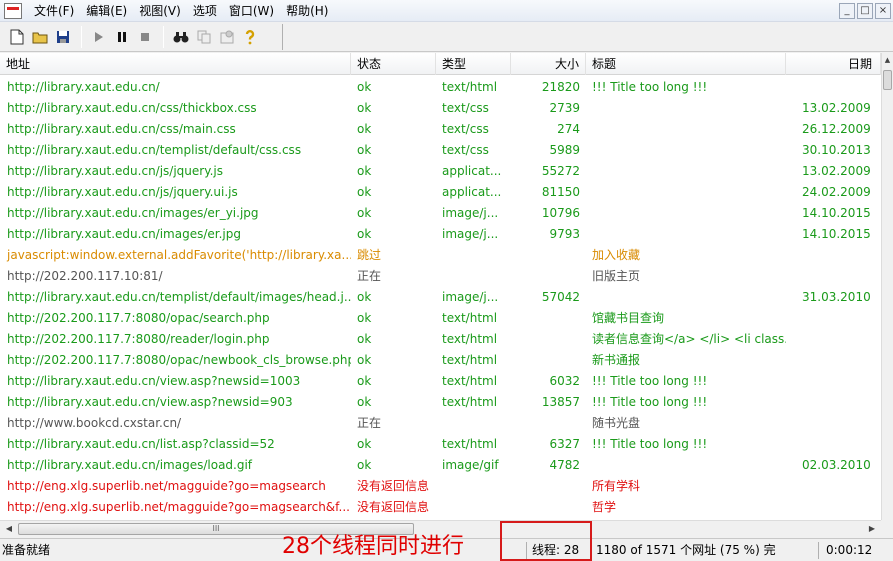  I want to click on annotation-highlight-box, so click(546, 541).